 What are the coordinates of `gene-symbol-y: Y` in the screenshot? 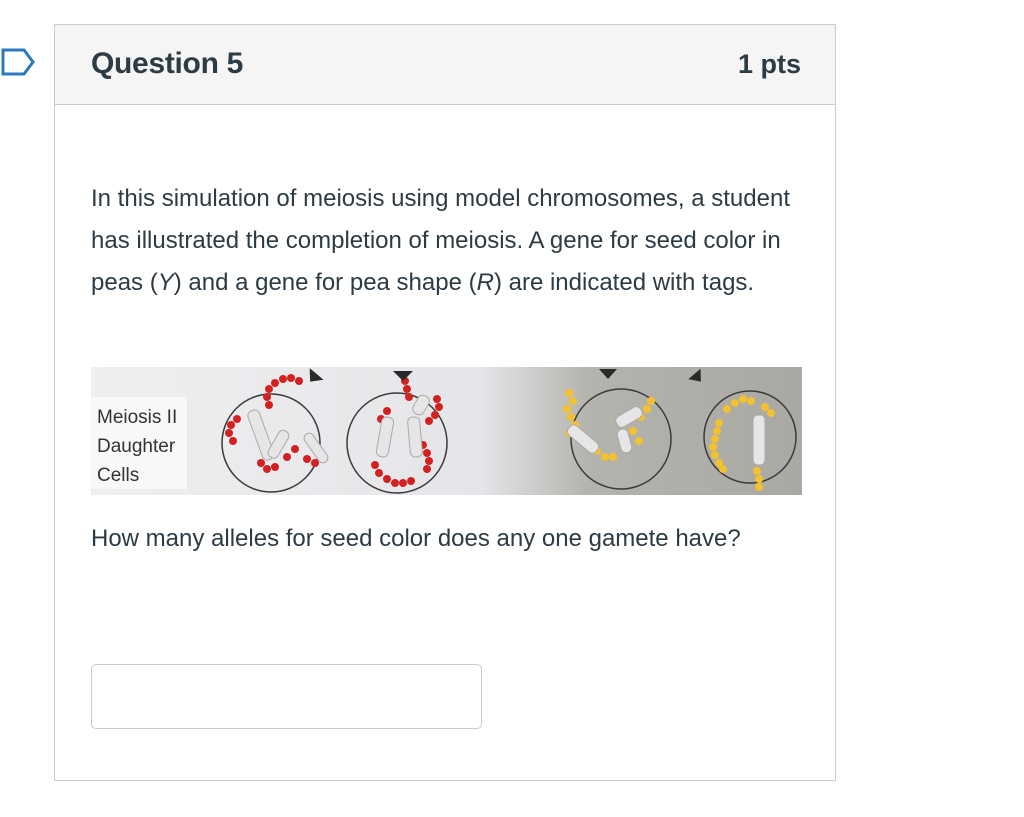 It's located at (165, 282).